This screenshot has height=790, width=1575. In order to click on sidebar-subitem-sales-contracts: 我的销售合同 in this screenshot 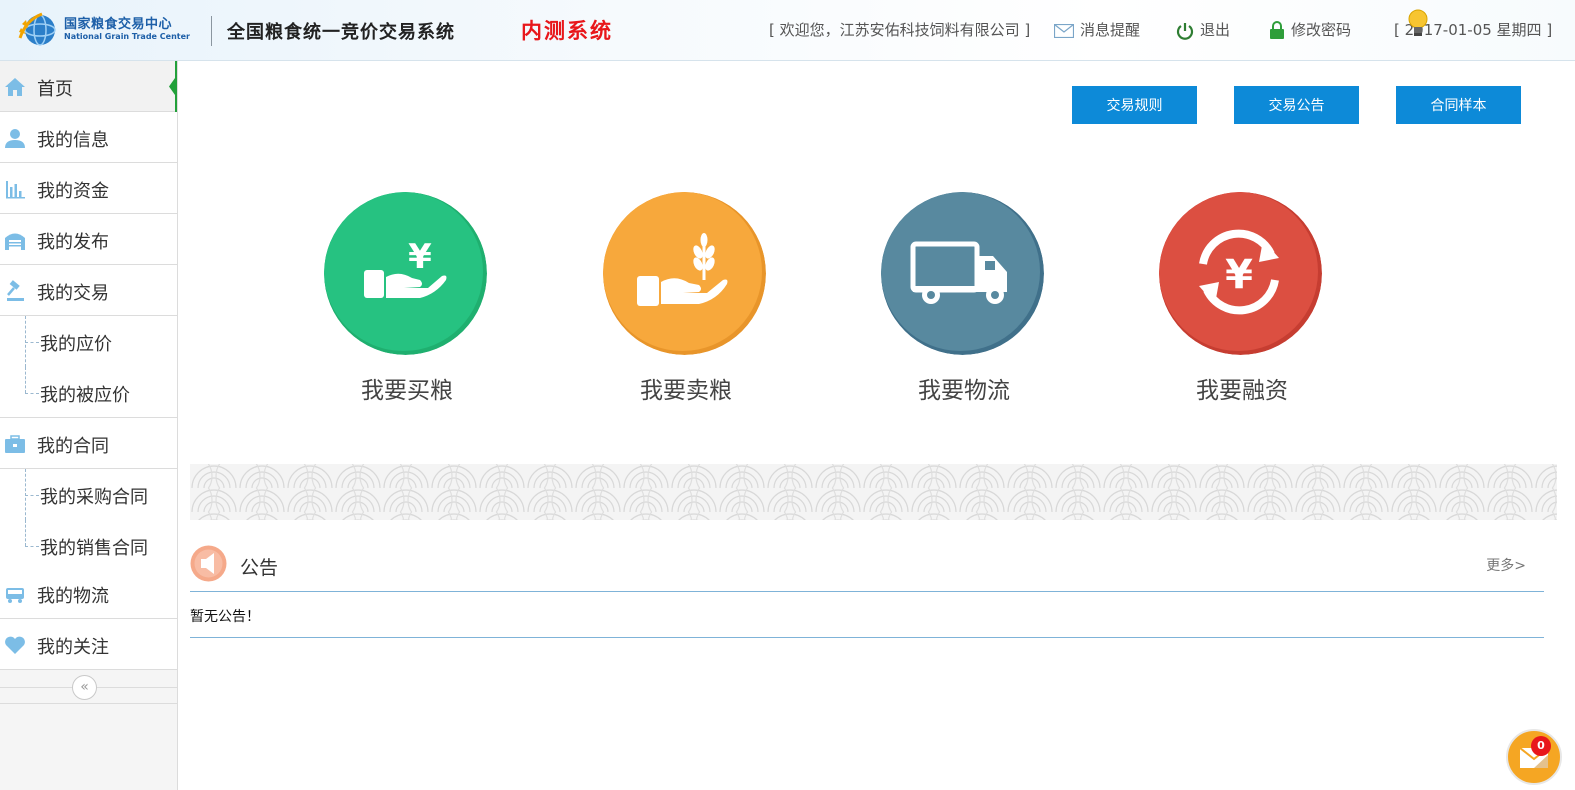, I will do `click(88, 545)`.